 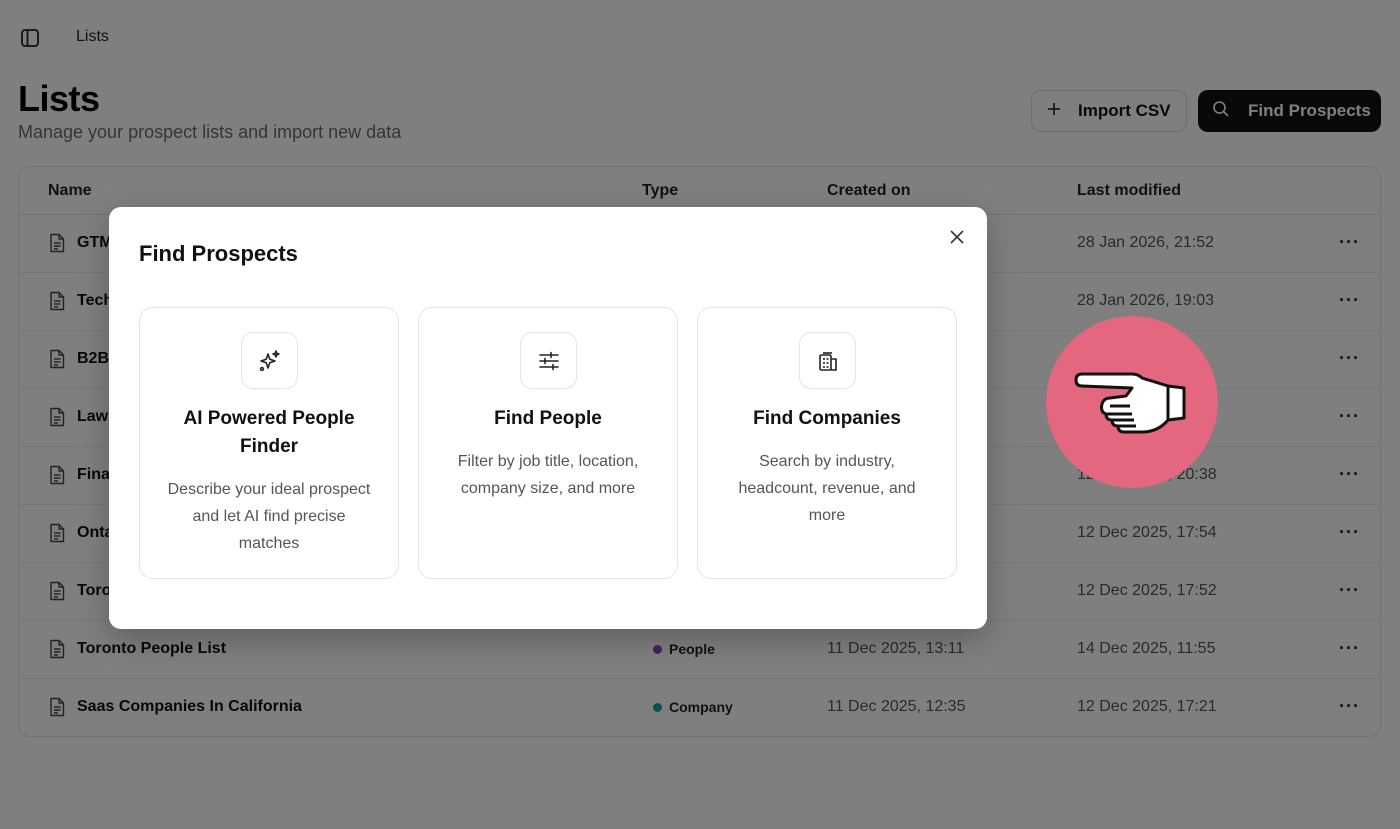 What do you see at coordinates (269, 432) in the screenshot?
I see `card-title: AI Powered People Finder` at bounding box center [269, 432].